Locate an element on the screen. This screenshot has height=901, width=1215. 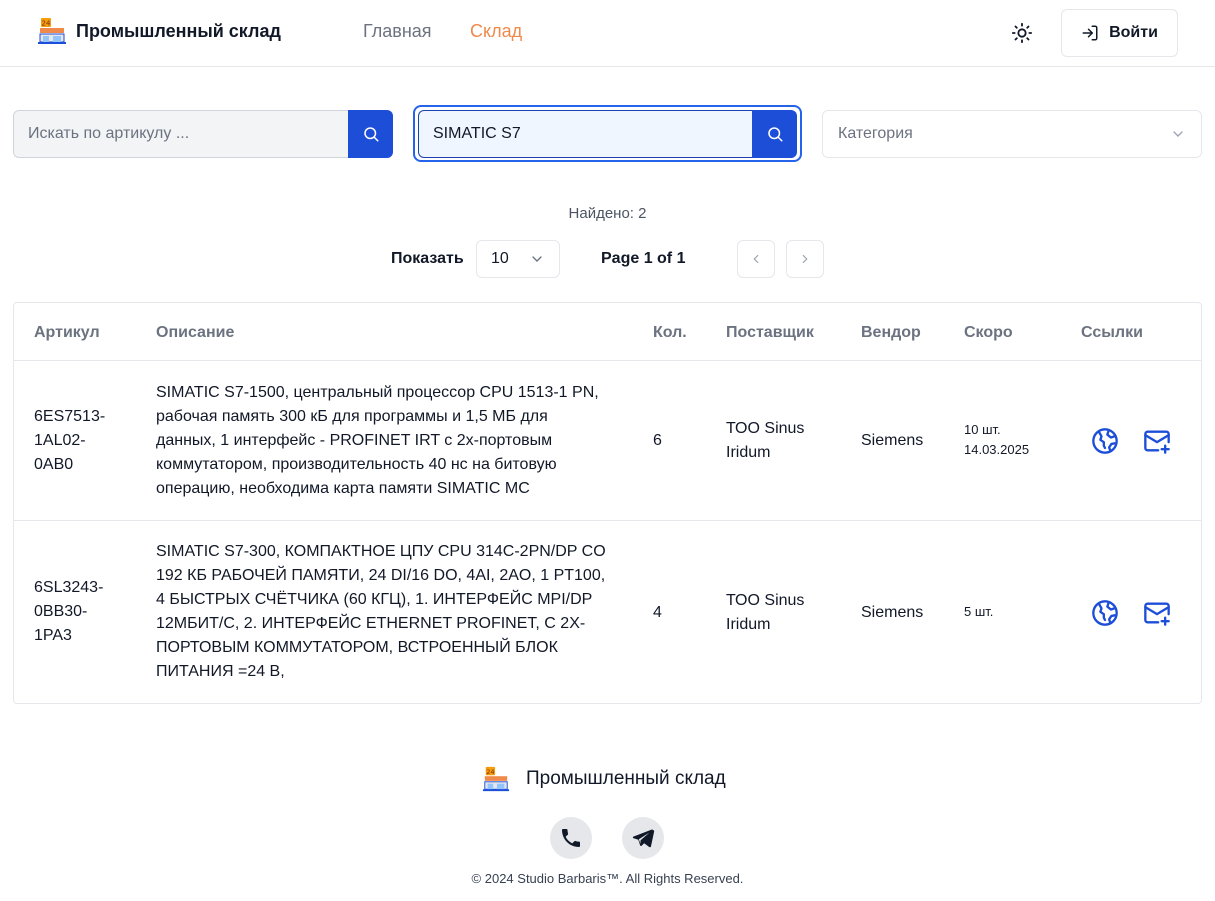
prev-page-button is located at coordinates (756, 259).